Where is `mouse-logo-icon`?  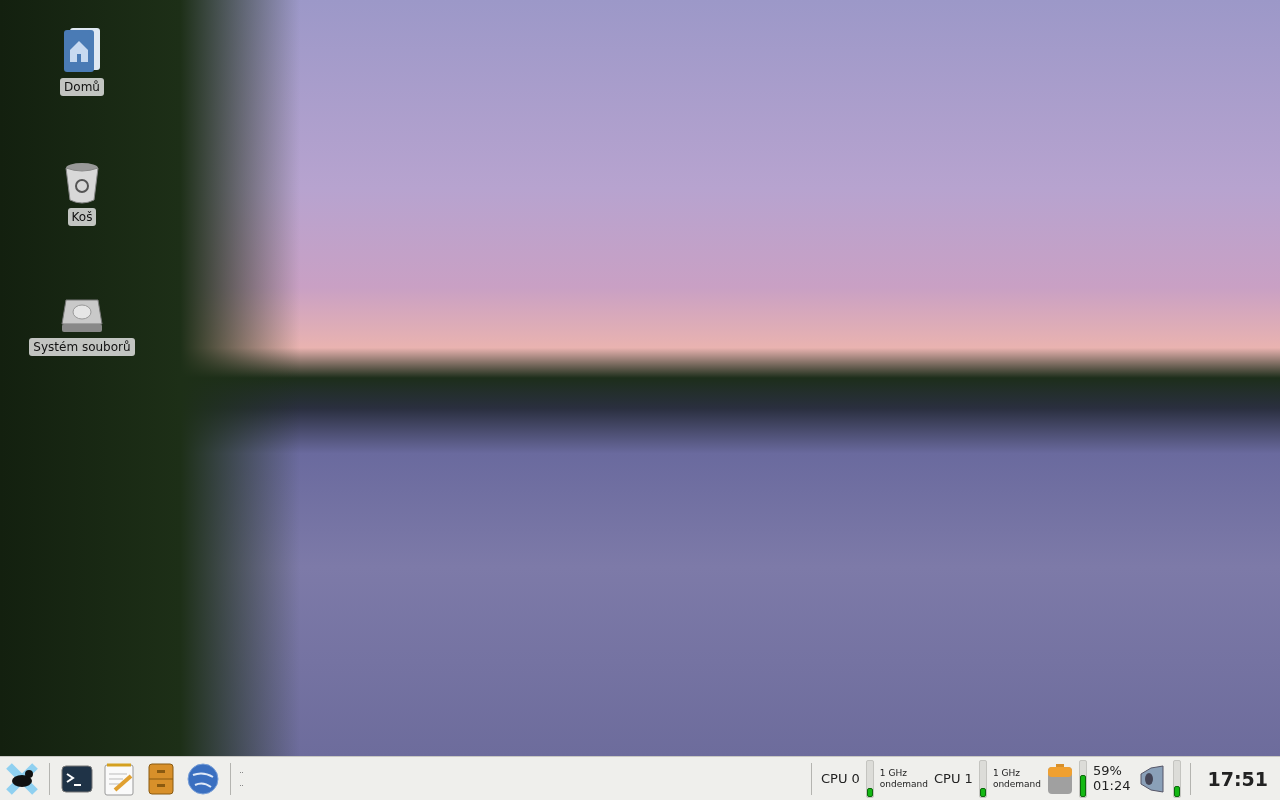 mouse-logo-icon is located at coordinates (22, 778).